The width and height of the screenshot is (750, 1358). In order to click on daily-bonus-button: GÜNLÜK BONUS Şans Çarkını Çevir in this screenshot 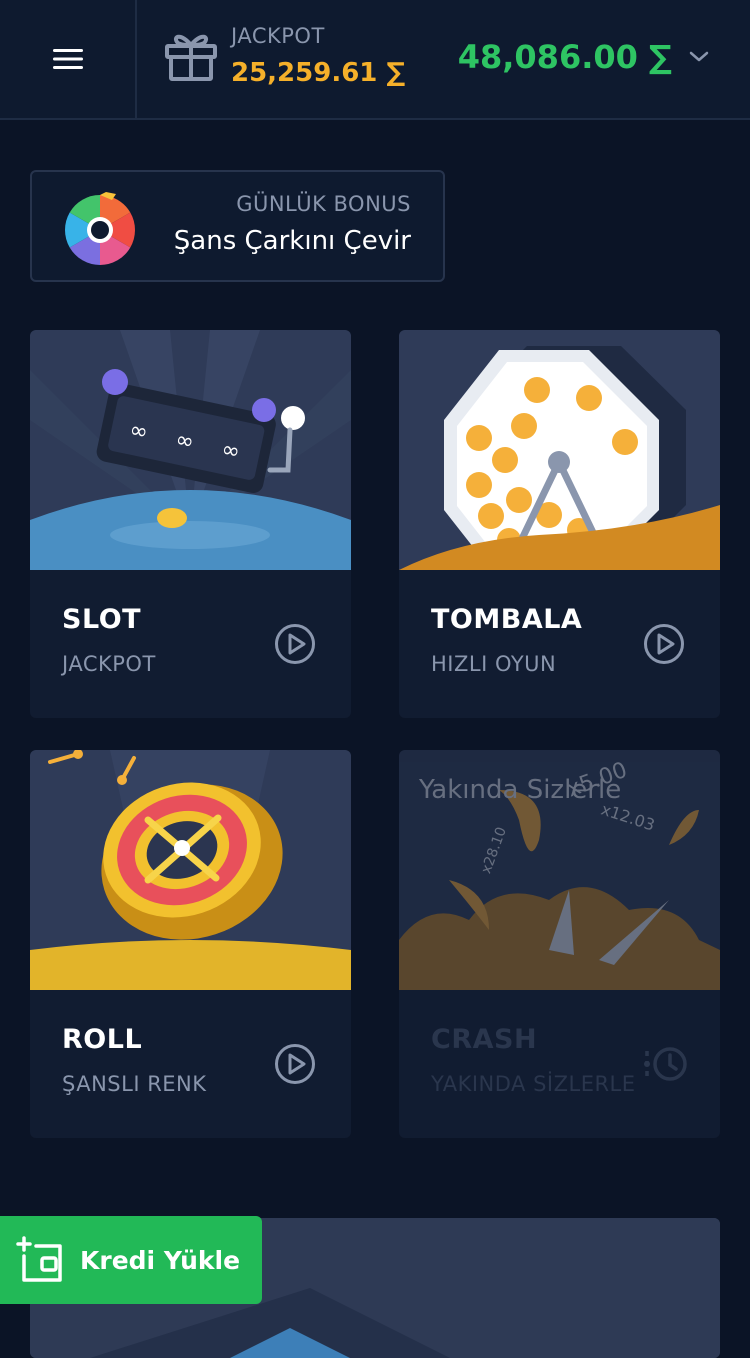, I will do `click(237, 226)`.